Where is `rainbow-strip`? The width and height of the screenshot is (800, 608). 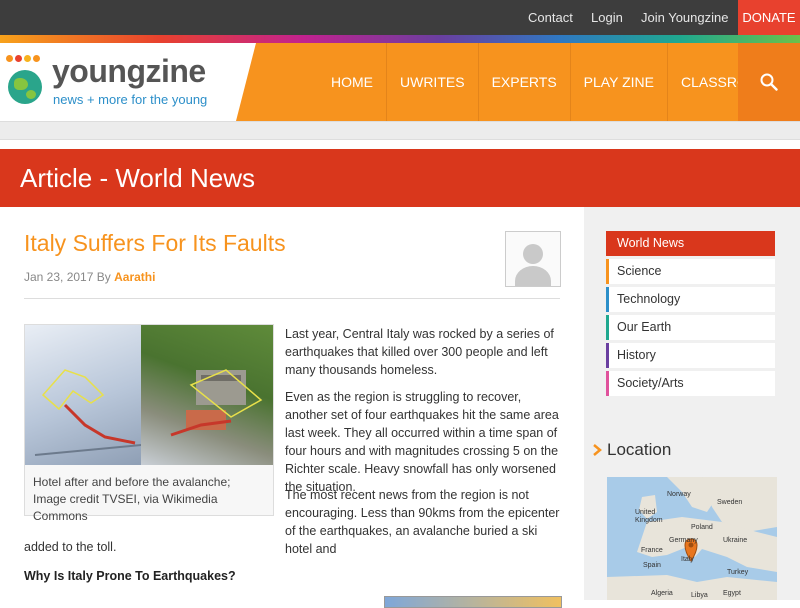
rainbow-strip is located at coordinates (400, 39).